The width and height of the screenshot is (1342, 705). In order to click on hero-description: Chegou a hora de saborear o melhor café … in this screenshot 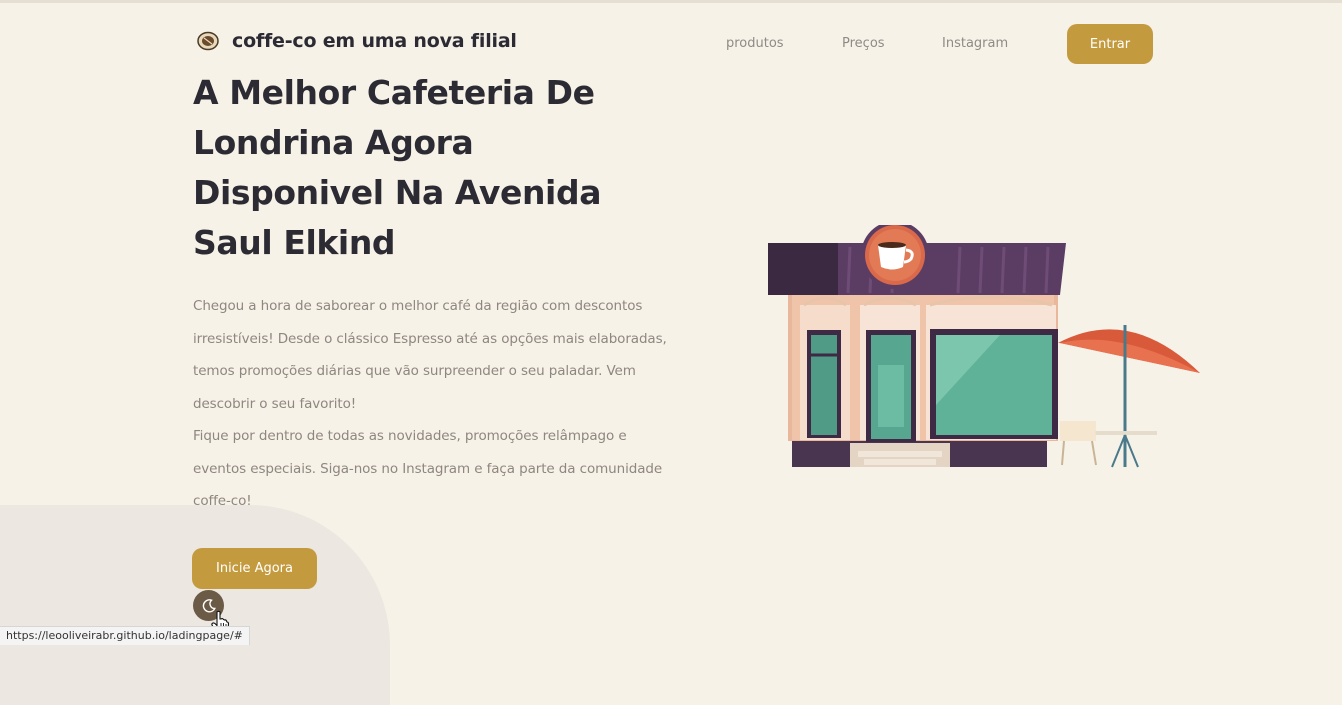, I will do `click(433, 404)`.